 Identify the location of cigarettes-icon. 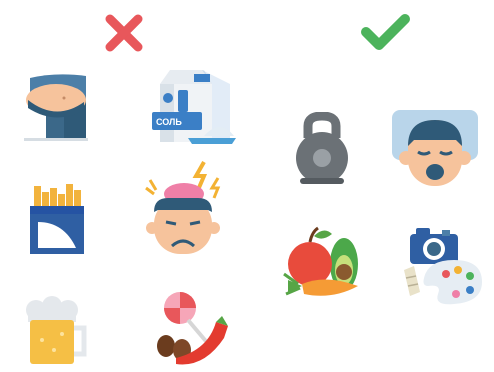
(57, 219).